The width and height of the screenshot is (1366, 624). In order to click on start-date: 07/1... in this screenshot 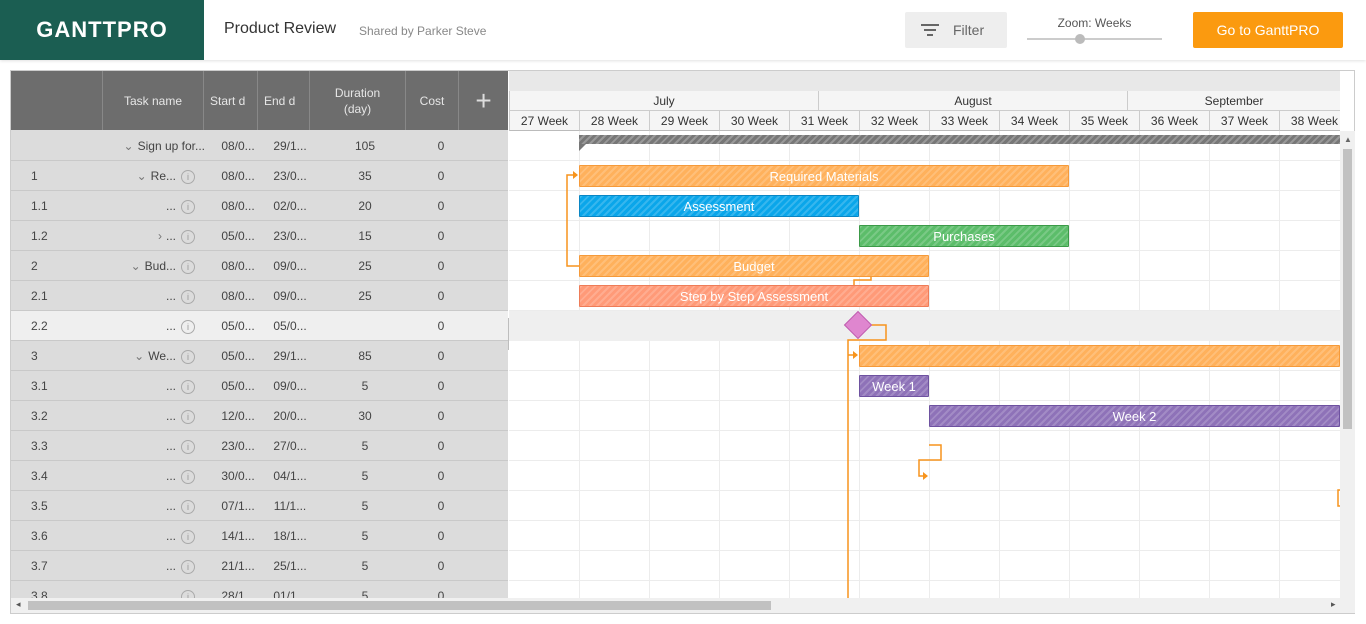, I will do `click(238, 506)`.